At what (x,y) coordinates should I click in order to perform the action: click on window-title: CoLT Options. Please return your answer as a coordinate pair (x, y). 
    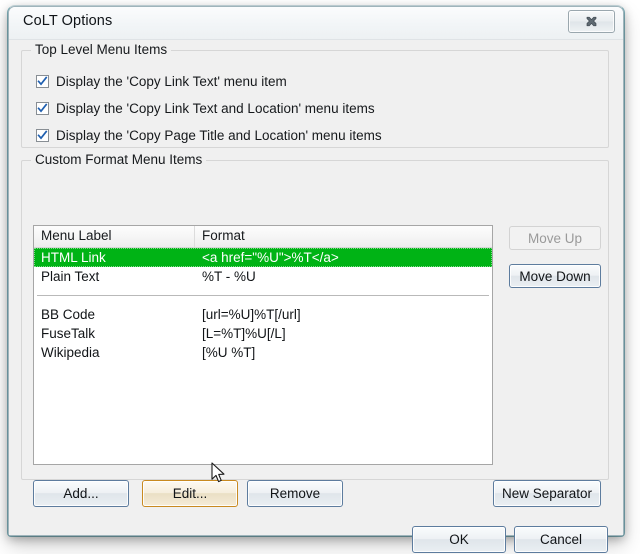
    Looking at the image, I should click on (68, 21).